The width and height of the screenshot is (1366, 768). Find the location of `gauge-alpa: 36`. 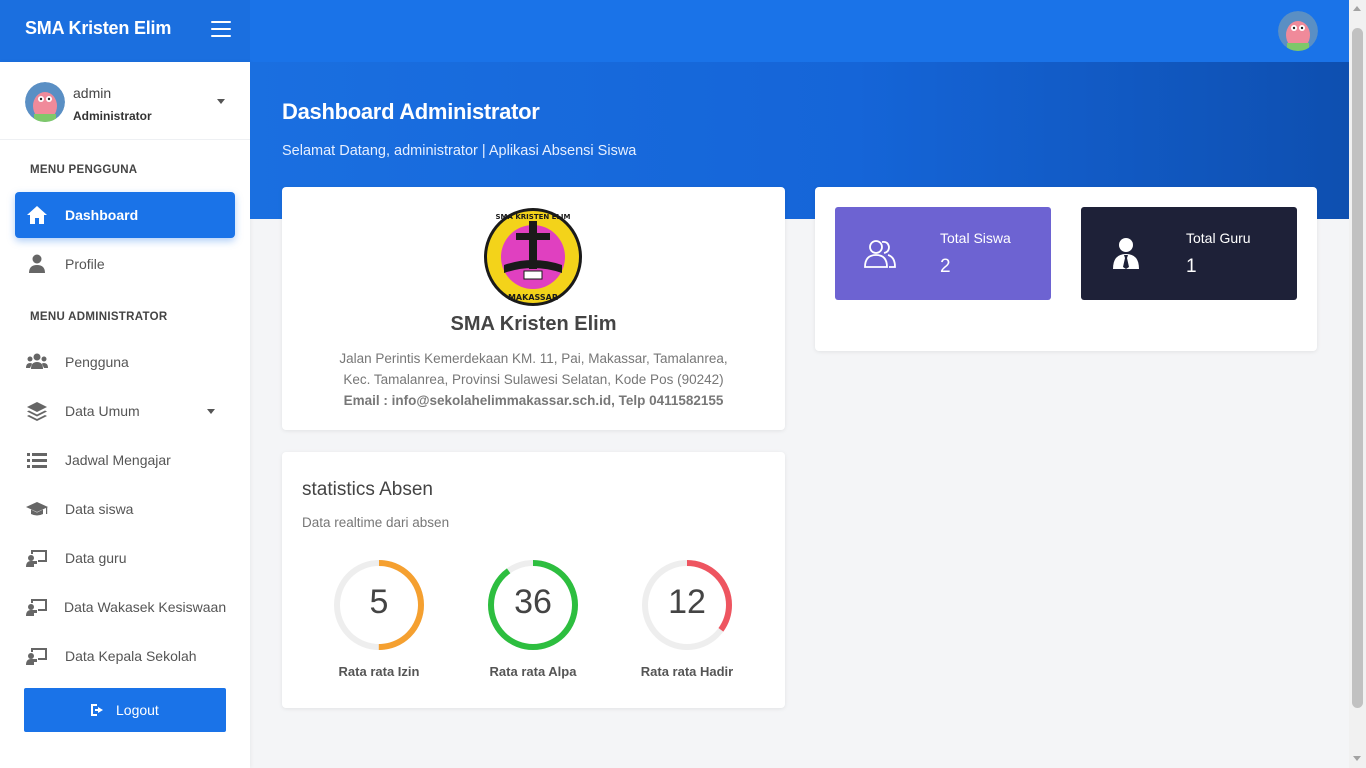

gauge-alpa: 36 is located at coordinates (533, 605).